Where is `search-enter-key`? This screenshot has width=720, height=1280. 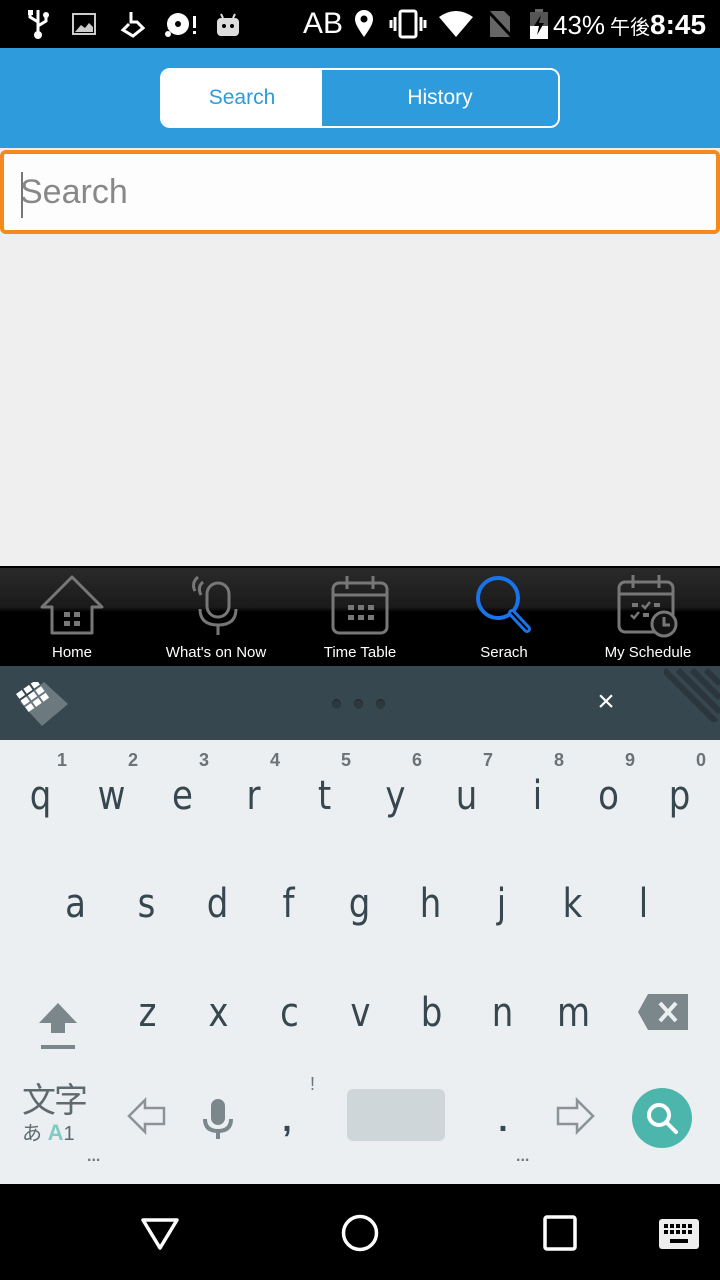
search-enter-key is located at coordinates (662, 1118).